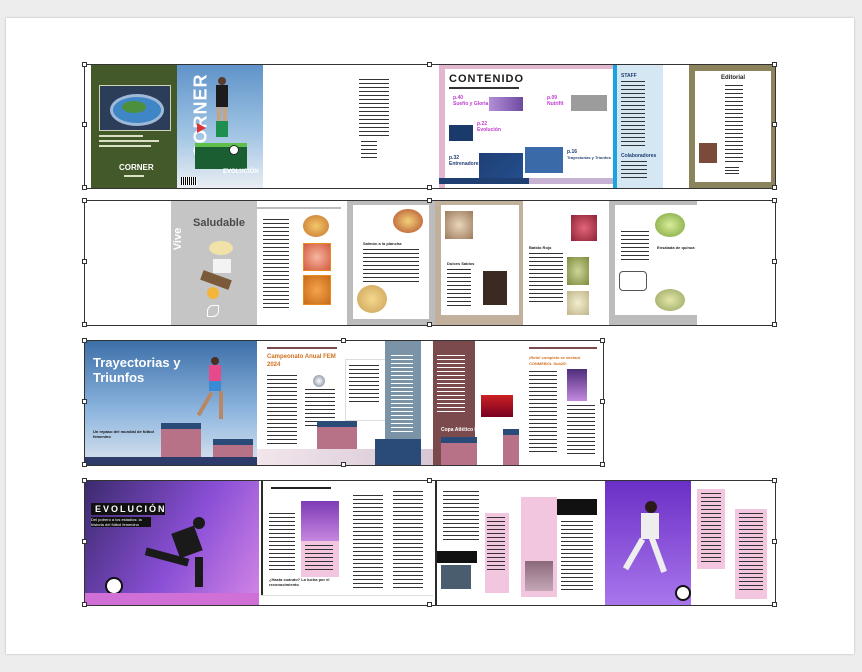 Image resolution: width=862 pixels, height=672 pixels. I want to click on recipe-label: Salmón a la plancha, so click(382, 243).